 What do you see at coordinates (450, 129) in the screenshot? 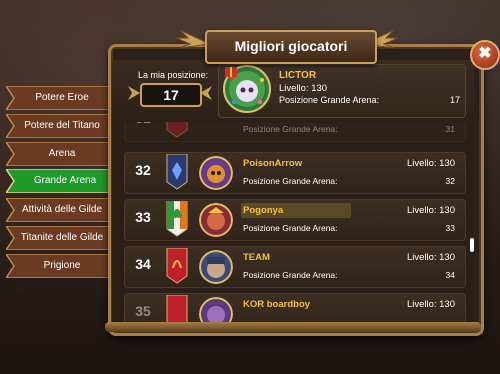
I see `arena-value: 31` at bounding box center [450, 129].